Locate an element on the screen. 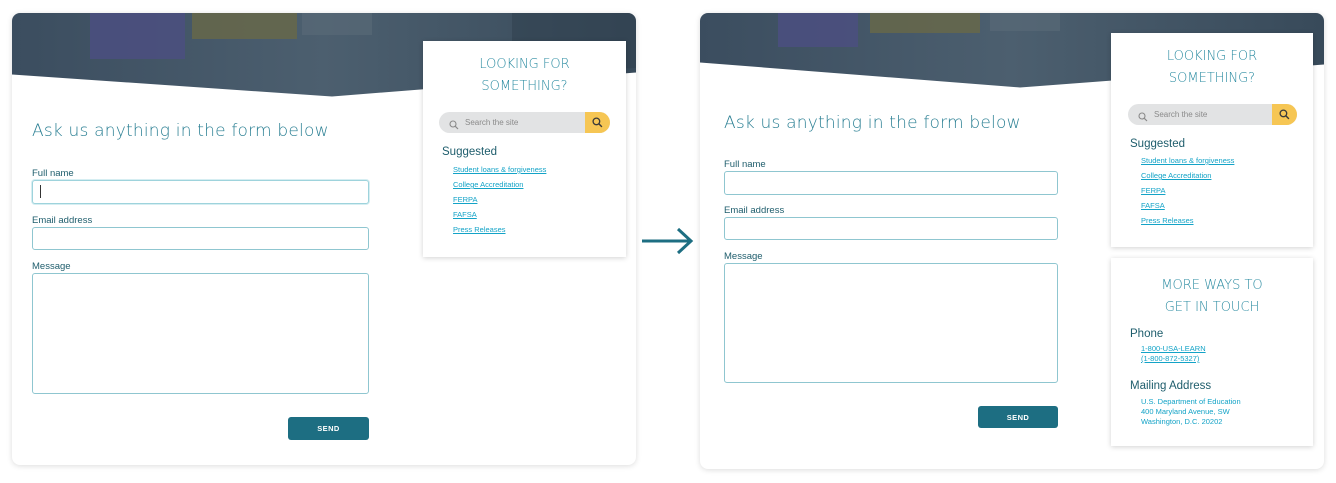 This screenshot has height=483, width=1336. phone-title: Phone is located at coordinates (1147, 334).